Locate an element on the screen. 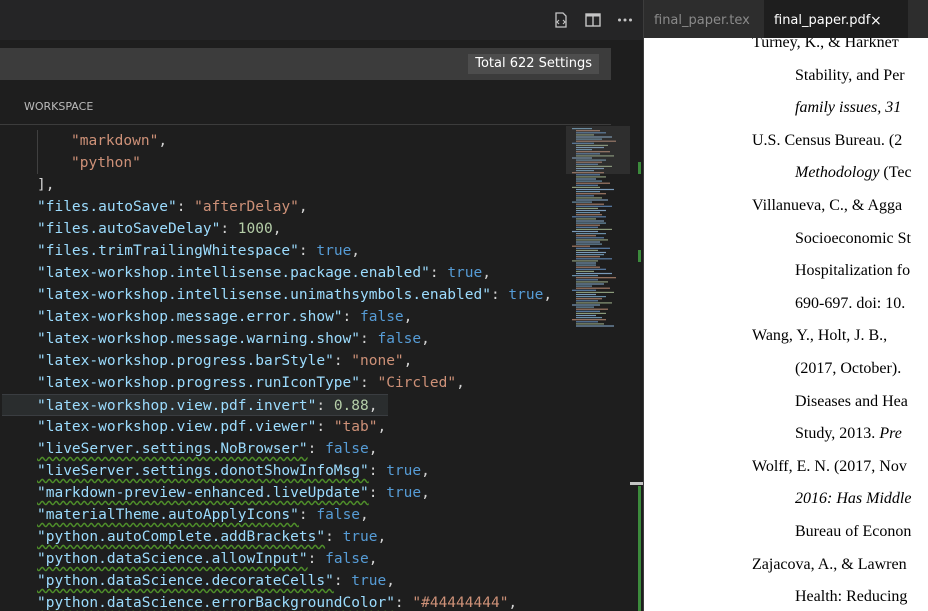  reference-continuation-line: Stability, and Per is located at coordinates (850, 76).